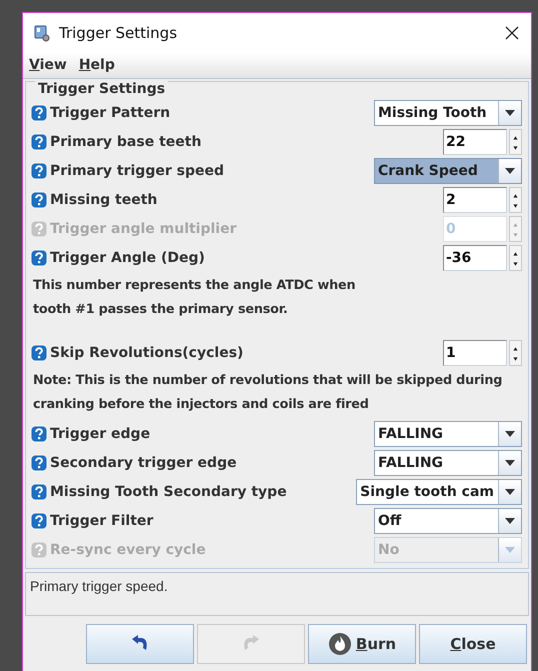 Image resolution: width=538 pixels, height=671 pixels. I want to click on note-text: Note: This is the number of revolutions that will be skipped during, so click(268, 381).